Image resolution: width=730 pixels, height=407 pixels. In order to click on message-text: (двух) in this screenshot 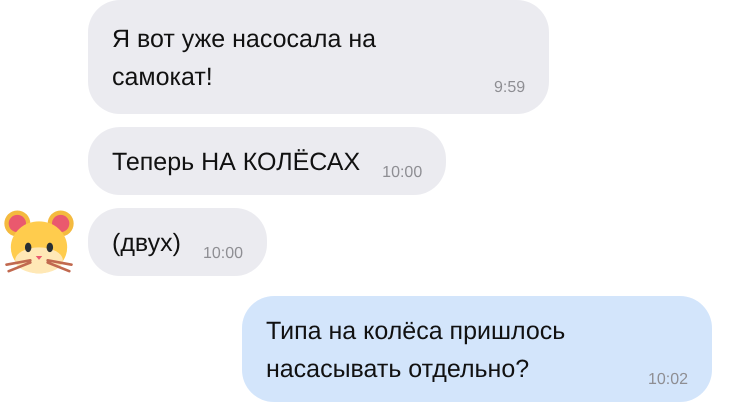, I will do `click(146, 243)`.